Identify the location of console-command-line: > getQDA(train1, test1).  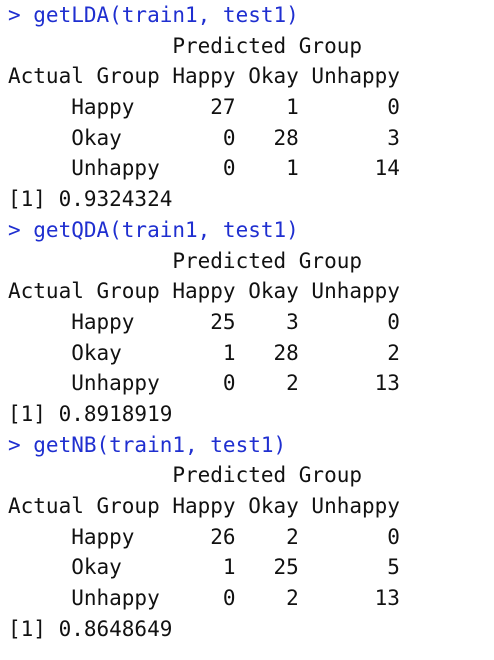
(153, 229).